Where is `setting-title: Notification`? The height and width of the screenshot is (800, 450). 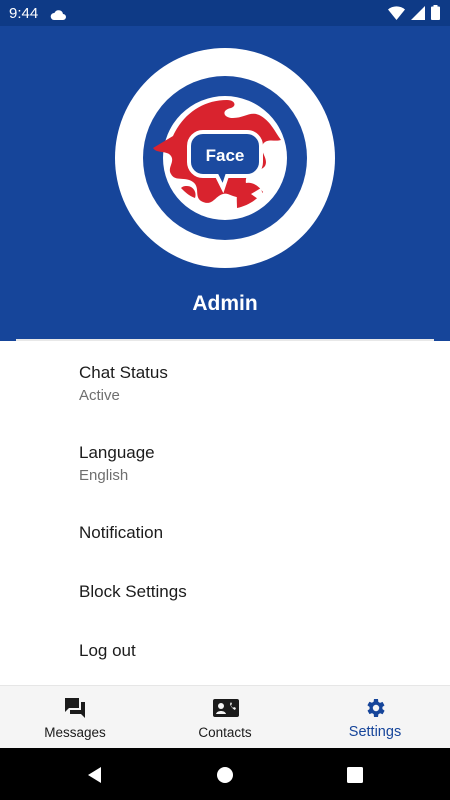
setting-title: Notification is located at coordinates (121, 532).